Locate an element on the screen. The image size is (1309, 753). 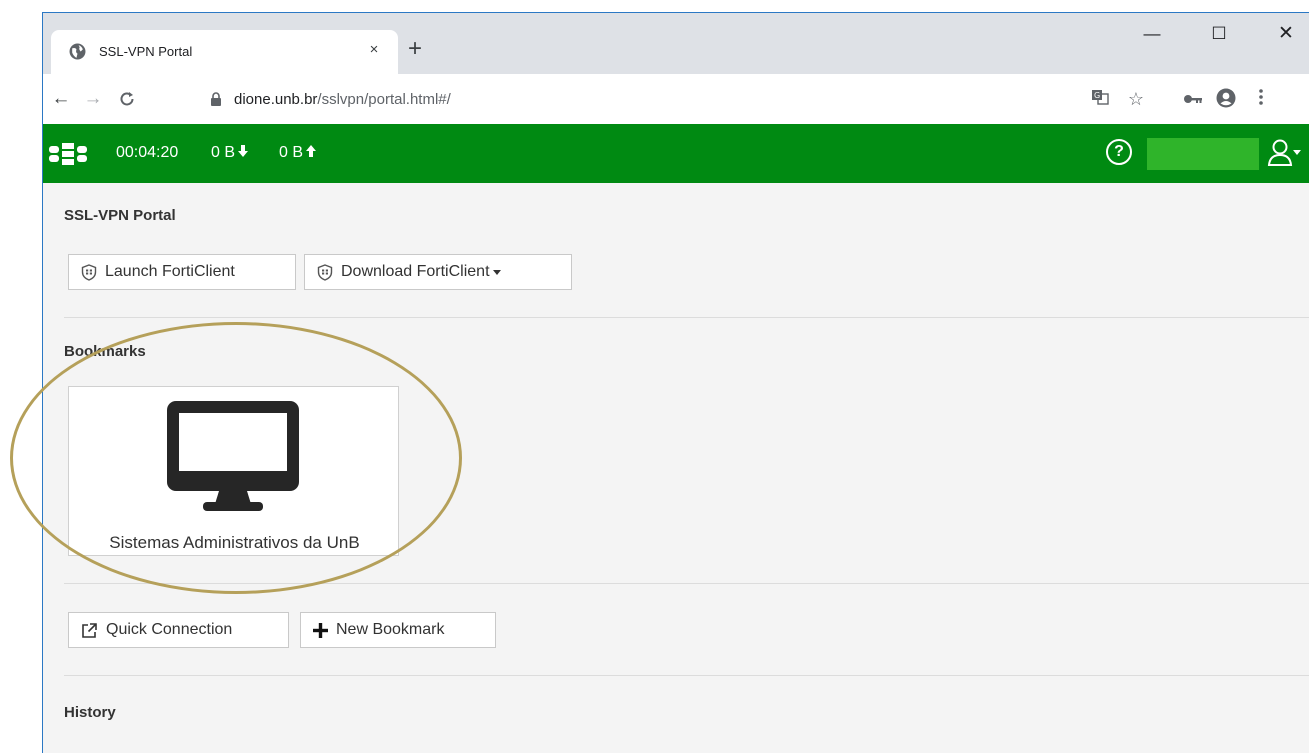
new-bookmark-button: New Bookmark is located at coordinates (398, 630).